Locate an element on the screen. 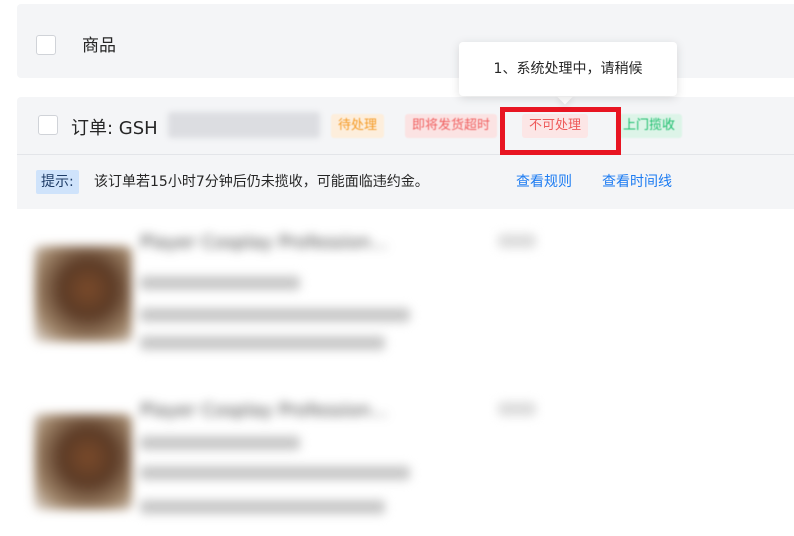 This screenshot has height=536, width=794. order-checkbox is located at coordinates (48, 125).